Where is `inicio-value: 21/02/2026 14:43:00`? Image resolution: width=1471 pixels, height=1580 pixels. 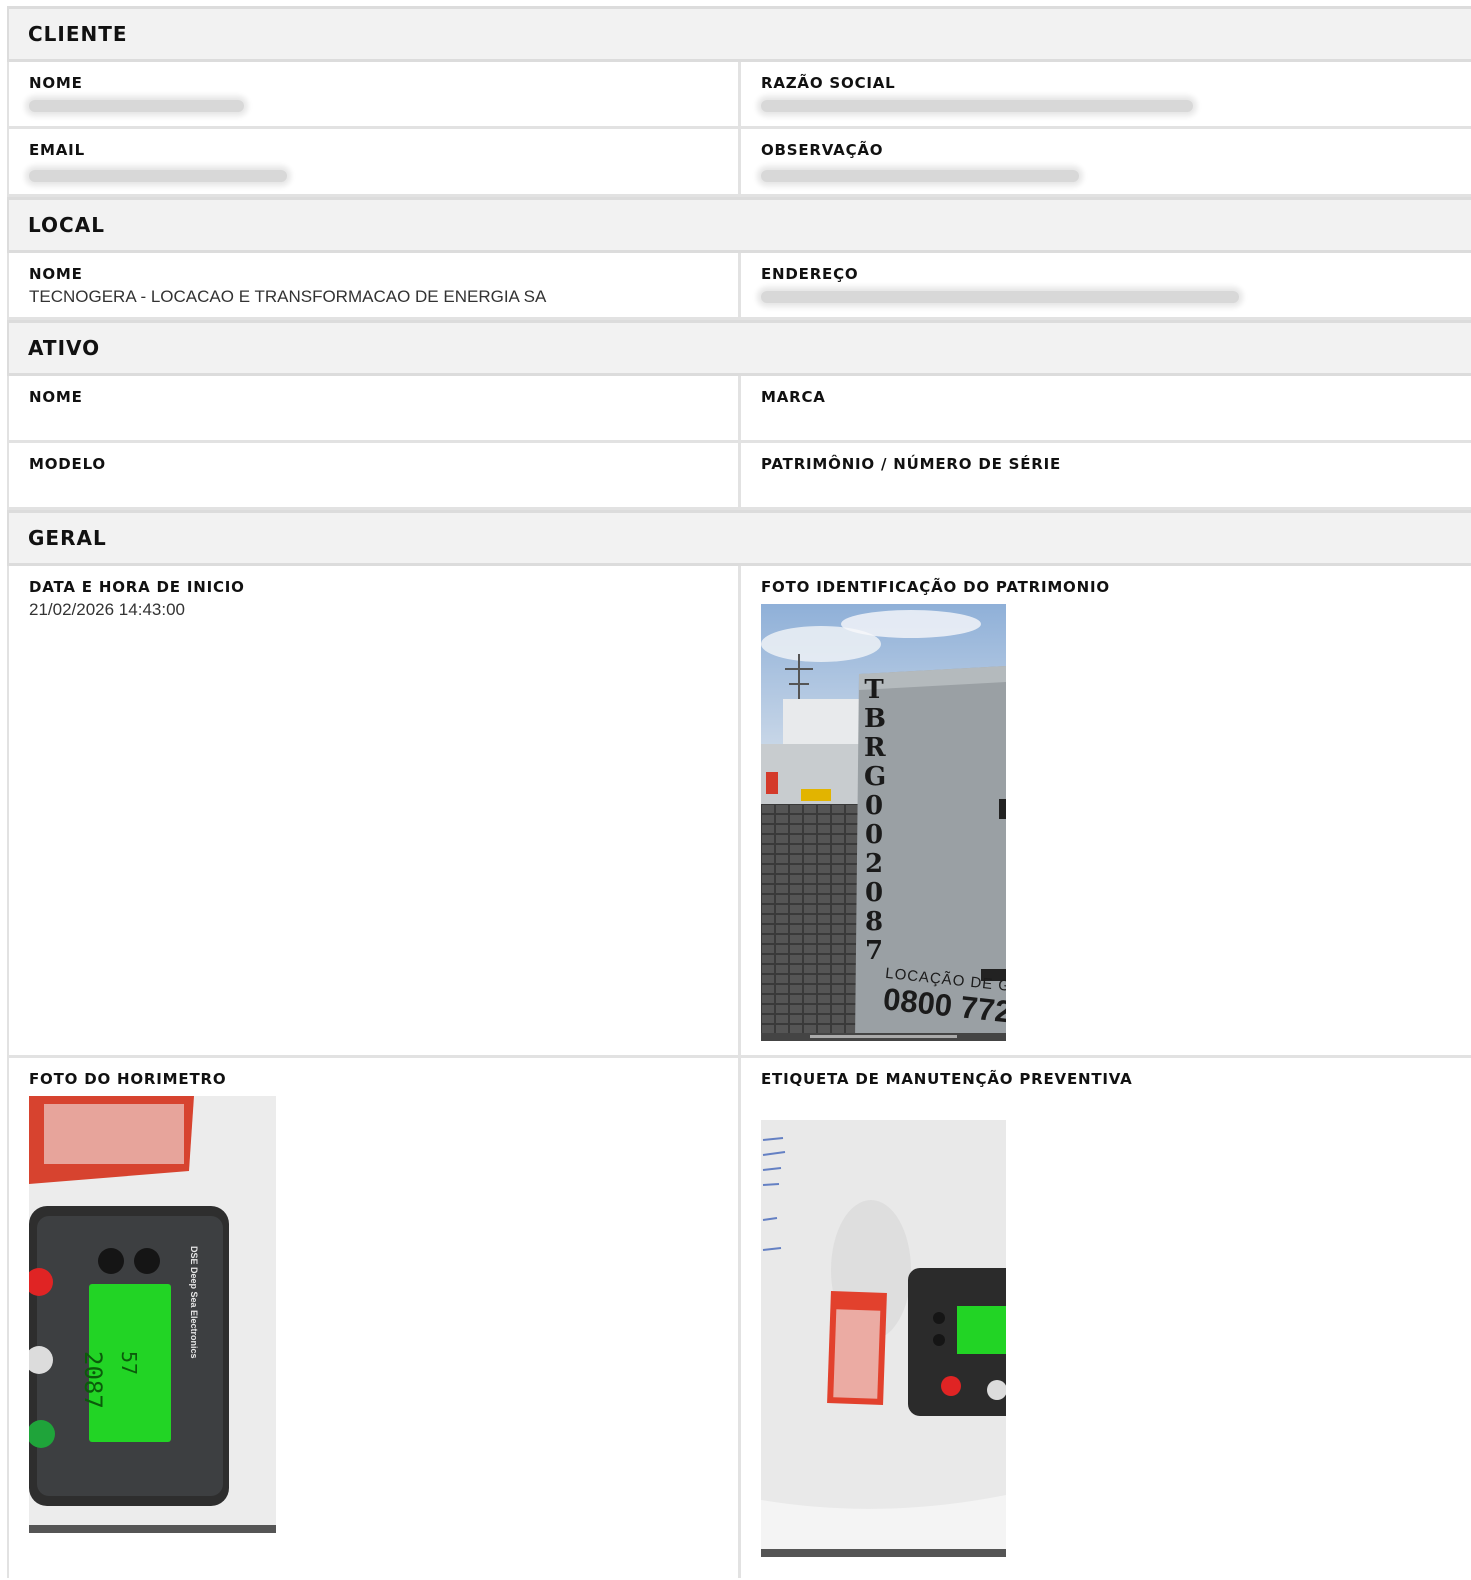
inicio-value: 21/02/2026 14:43:00 is located at coordinates (107, 609).